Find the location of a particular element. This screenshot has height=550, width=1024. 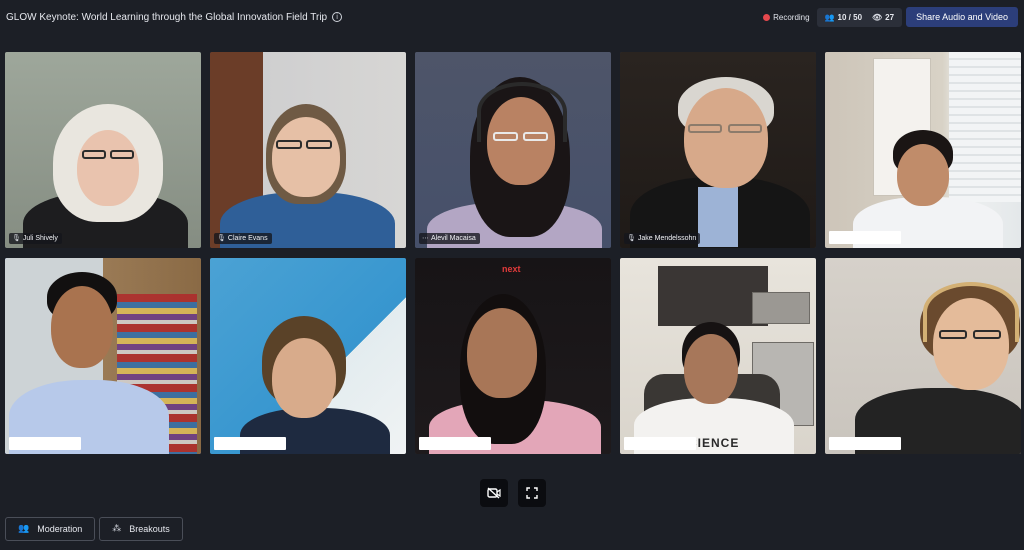

participant-name: Claire Evans is located at coordinates (247, 238).